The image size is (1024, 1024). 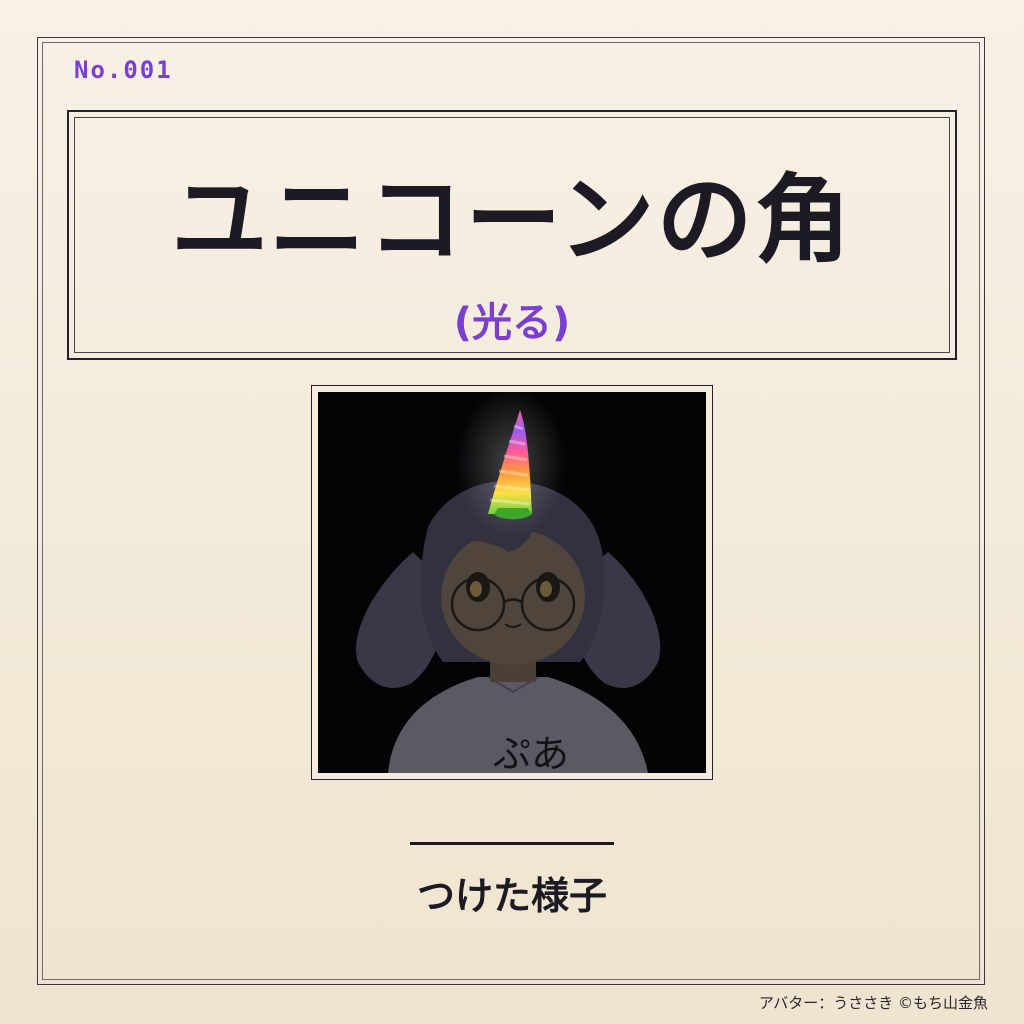 I want to click on item-title: ユニコーンの角, so click(x=512, y=219).